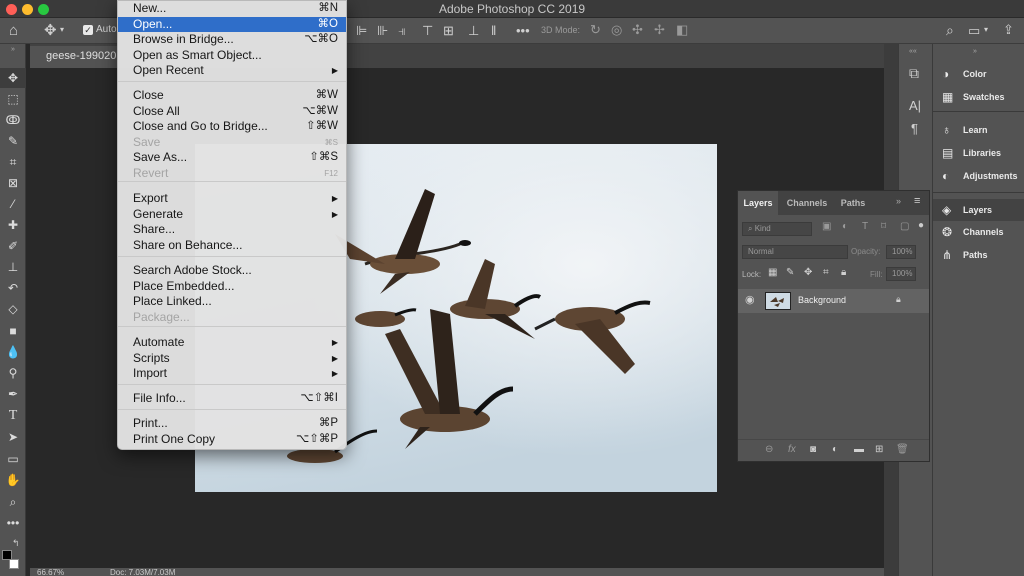 The width and height of the screenshot is (1024, 576). I want to click on eye-icon: ◉, so click(750, 300).